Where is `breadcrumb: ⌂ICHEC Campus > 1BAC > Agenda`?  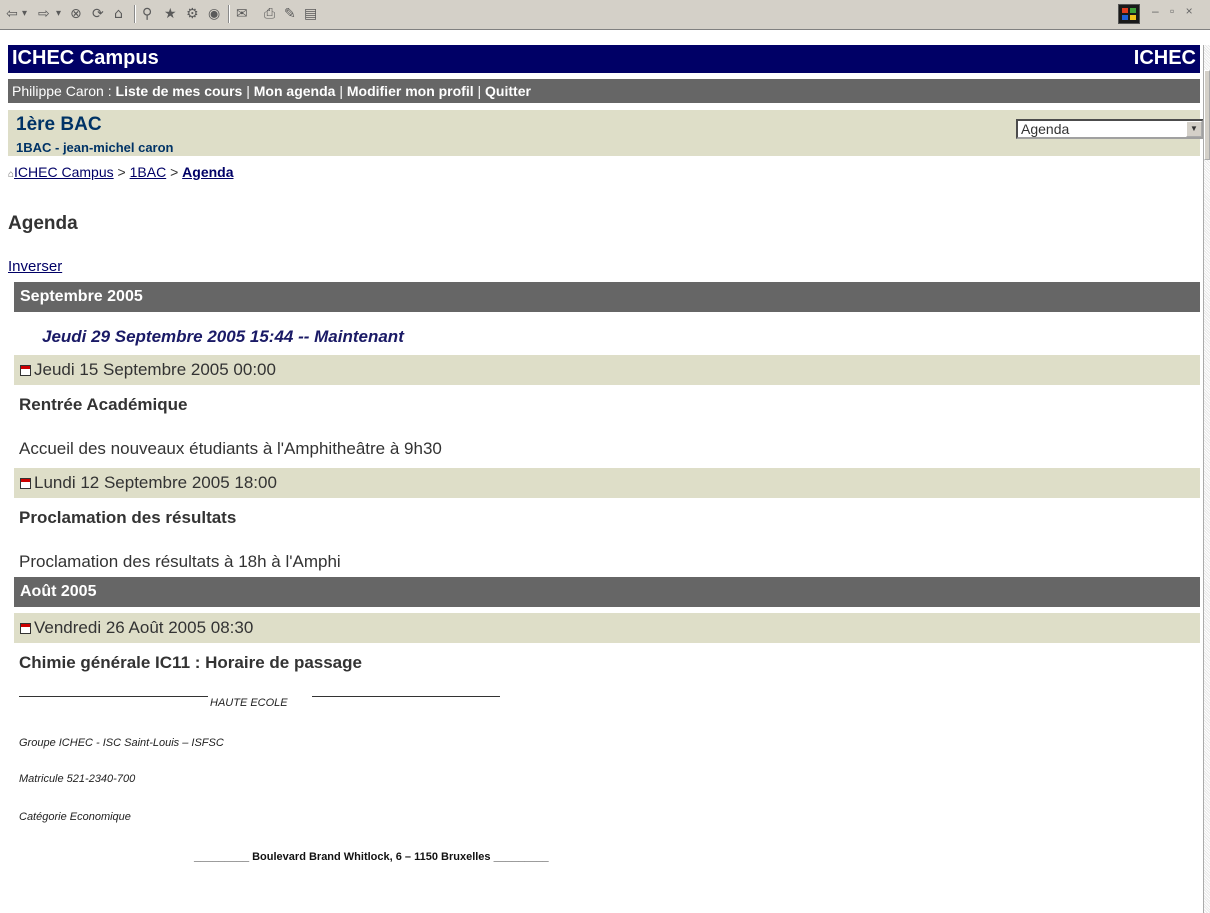 breadcrumb: ⌂ICHEC Campus > 1BAC > Agenda is located at coordinates (121, 172).